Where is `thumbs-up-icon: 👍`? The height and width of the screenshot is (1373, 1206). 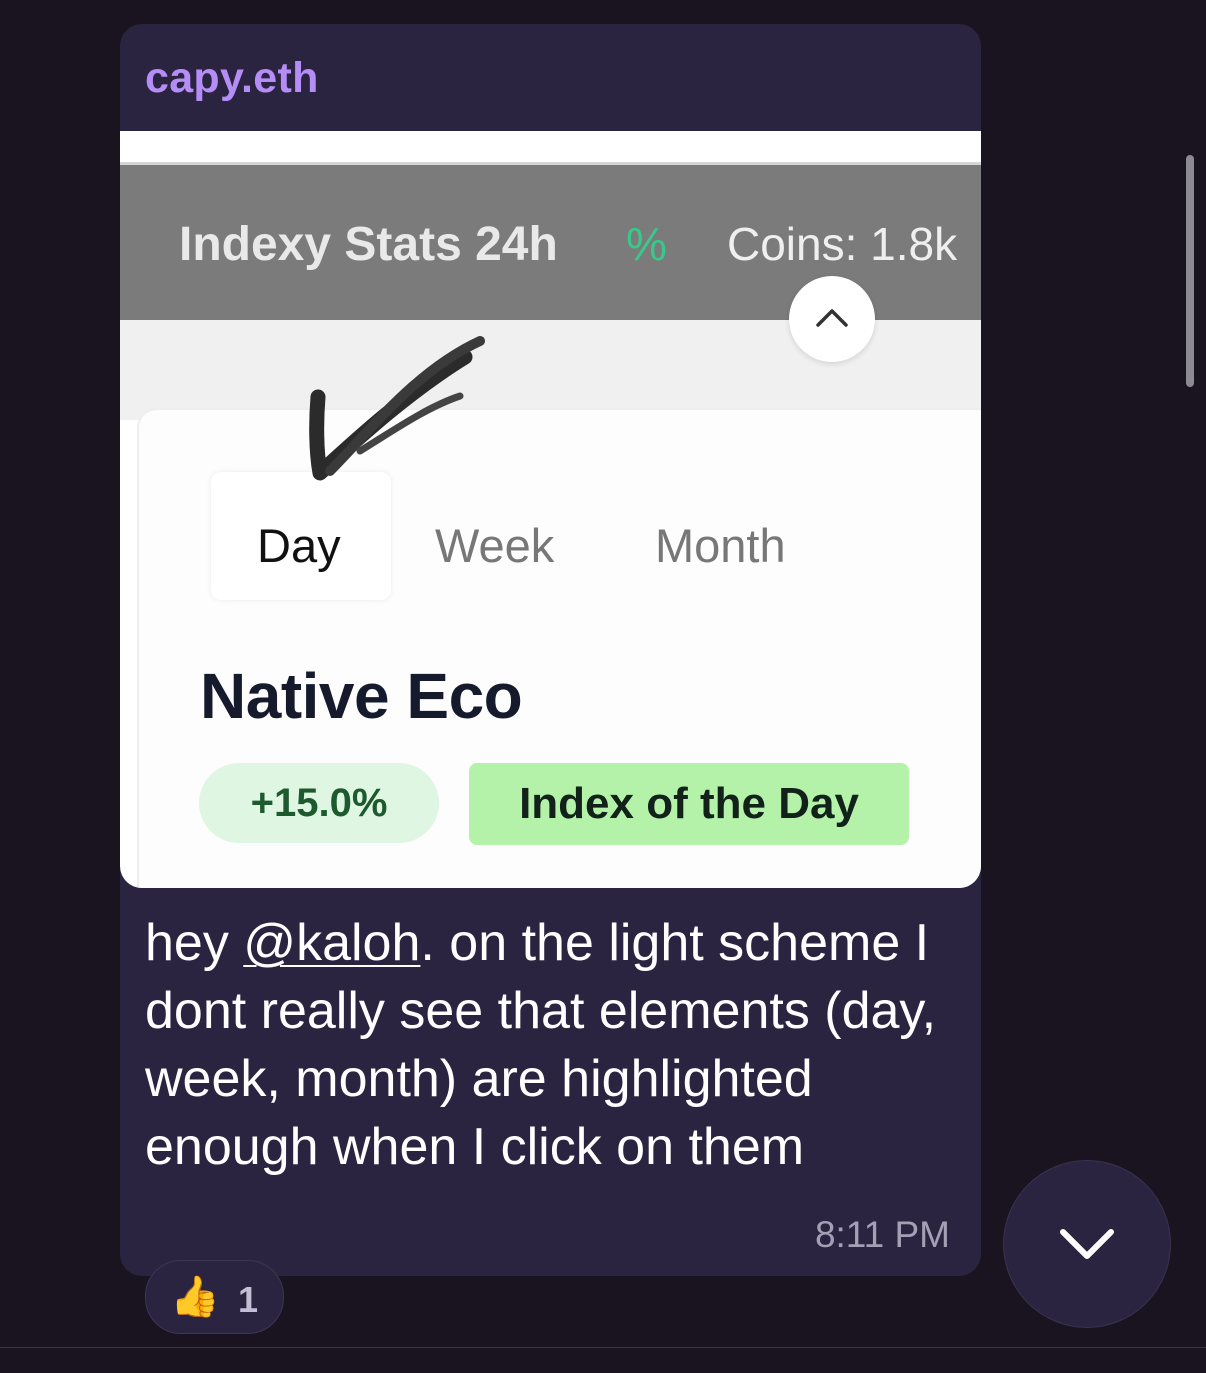 thumbs-up-icon: 👍 is located at coordinates (195, 1297).